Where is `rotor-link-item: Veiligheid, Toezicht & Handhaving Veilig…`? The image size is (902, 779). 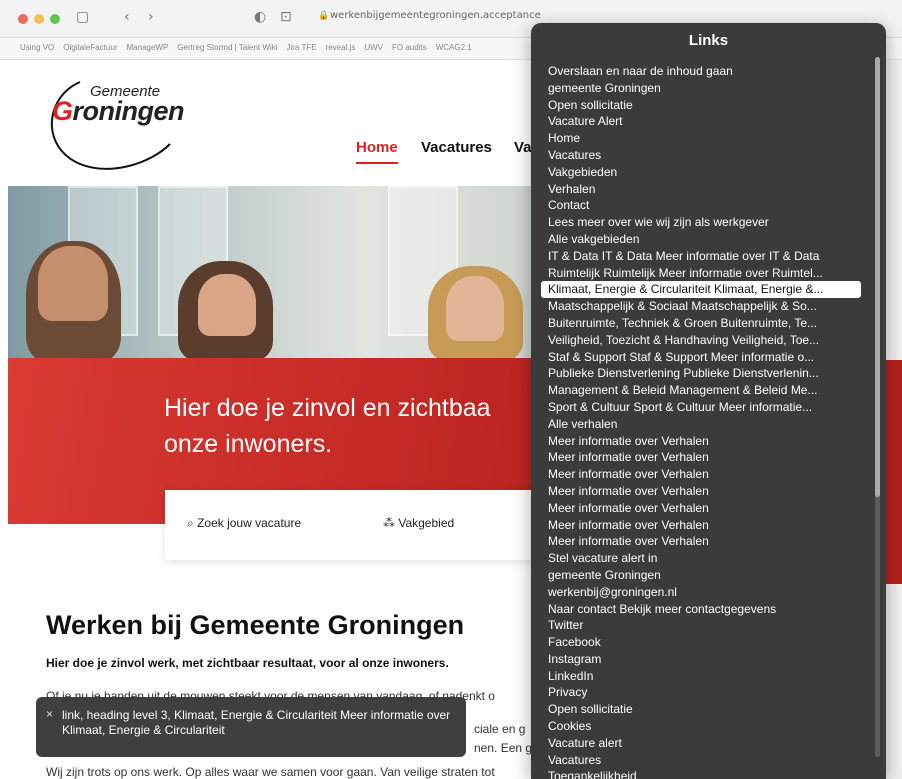 rotor-link-item: Veiligheid, Toezicht & Handhaving Veilig… is located at coordinates (701, 340).